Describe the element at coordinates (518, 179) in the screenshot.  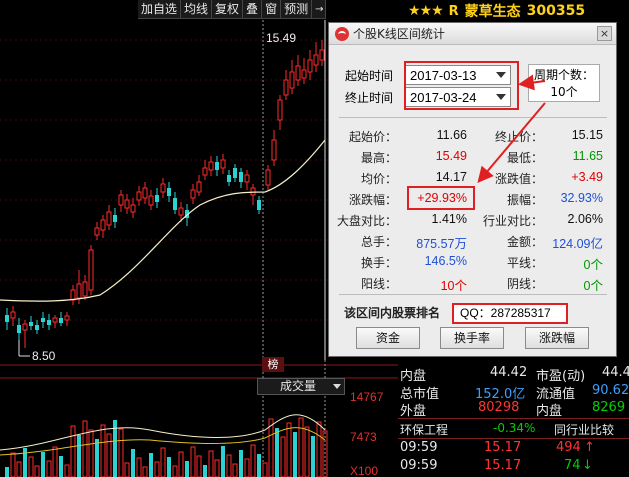
I see `stat-label: 涨跌值：` at that location.